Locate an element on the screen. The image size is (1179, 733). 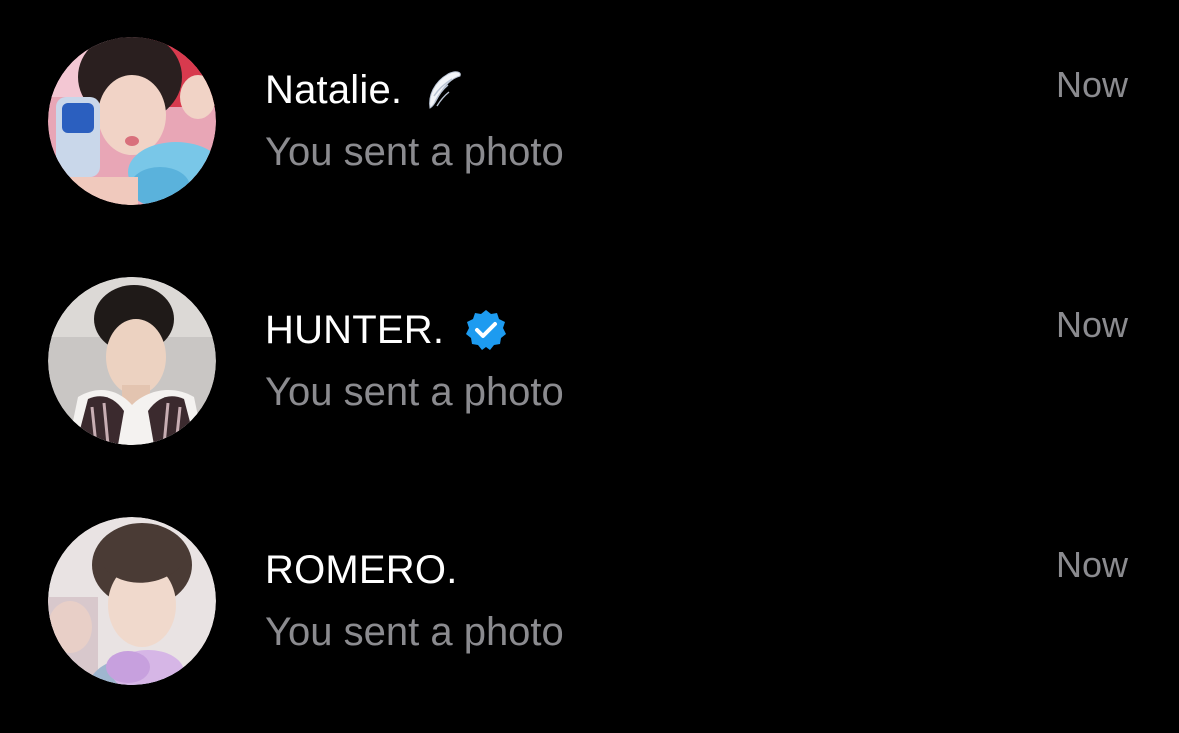
contact-name: Natalie. is located at coordinates (334, 90).